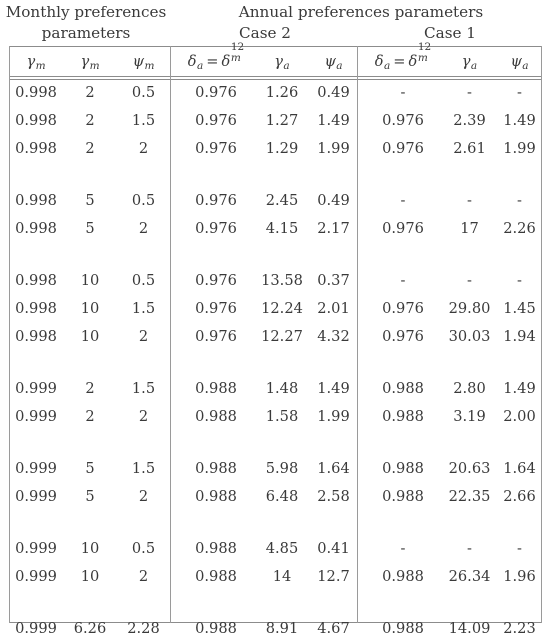 The width and height of the screenshot is (550, 643). Describe the element at coordinates (90, 628) in the screenshot. I see `table-cell-monthly-1: 6.26` at that location.